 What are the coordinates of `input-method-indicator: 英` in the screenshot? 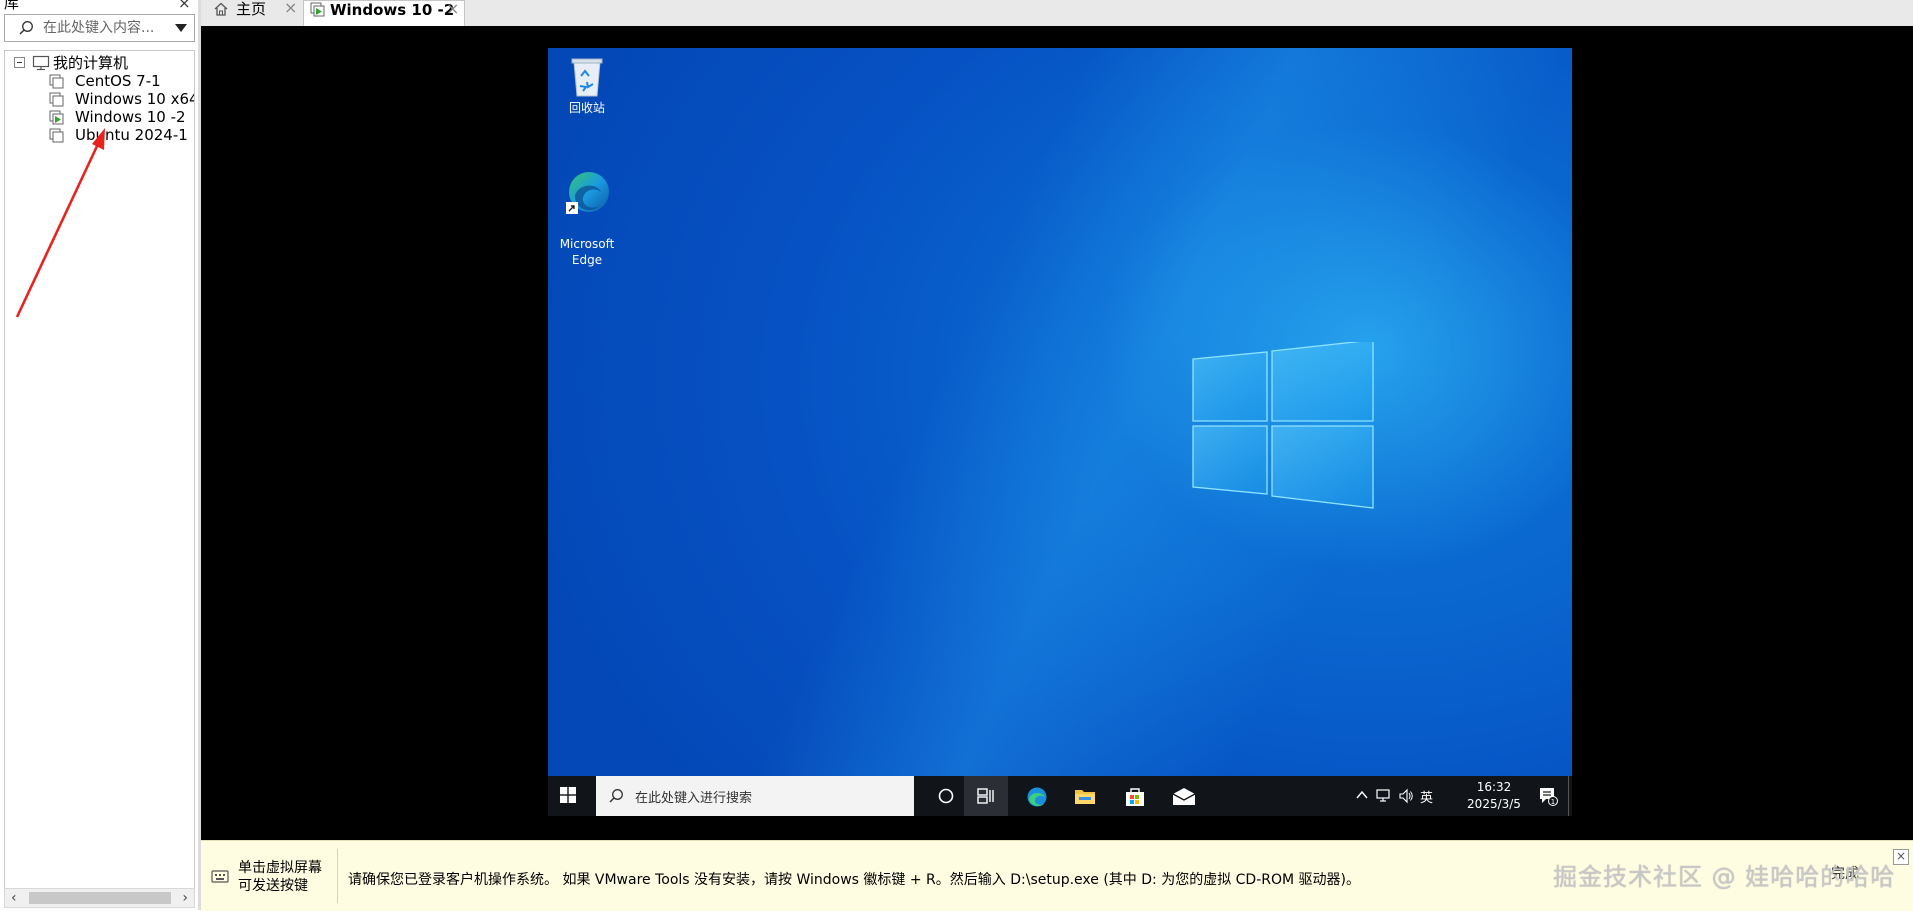 It's located at (1426, 796).